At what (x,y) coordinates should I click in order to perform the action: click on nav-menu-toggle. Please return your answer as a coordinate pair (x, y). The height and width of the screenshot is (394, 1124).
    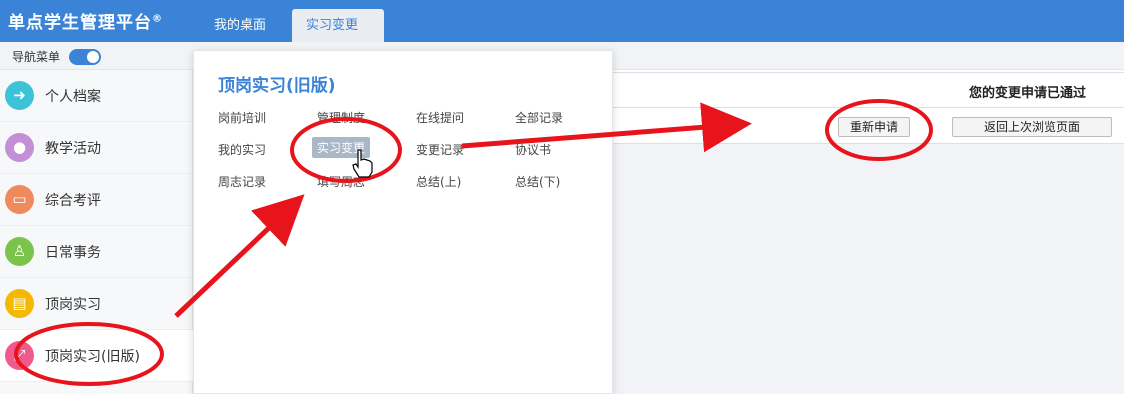
    Looking at the image, I should click on (85, 57).